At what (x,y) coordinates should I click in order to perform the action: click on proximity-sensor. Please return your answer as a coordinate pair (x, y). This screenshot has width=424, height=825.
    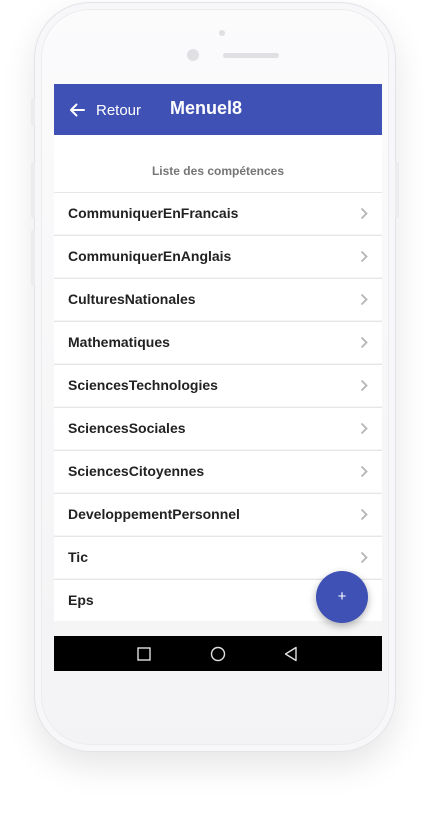
    Looking at the image, I should click on (222, 33).